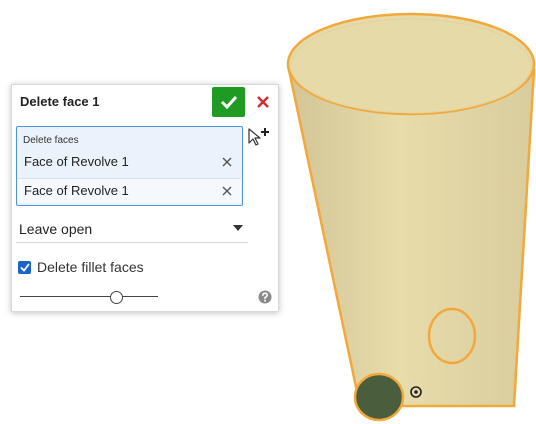  I want to click on delete-fillet-faces-checkbox, so click(24, 267).